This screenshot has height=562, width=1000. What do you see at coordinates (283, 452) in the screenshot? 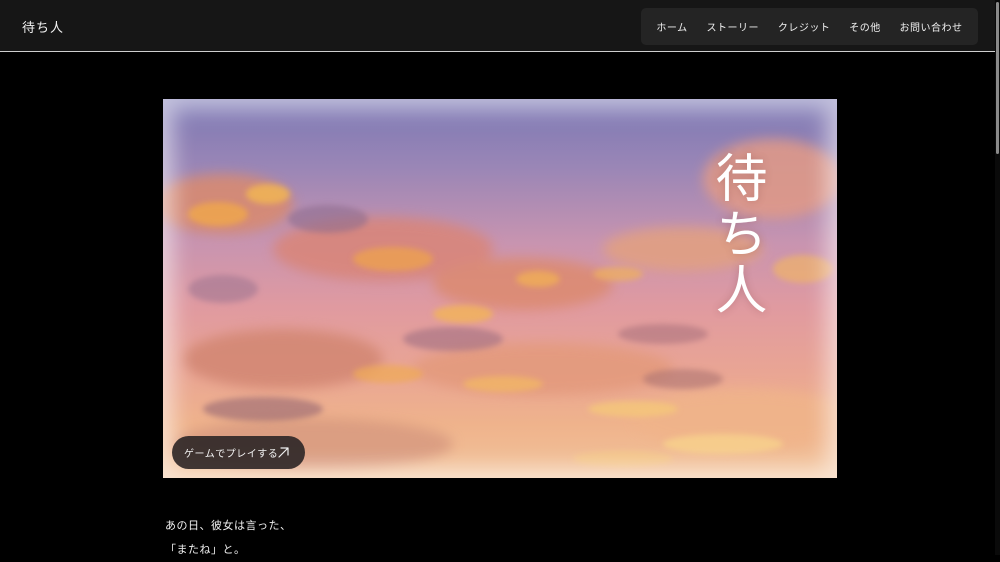
I see `arrow-up-right-icon` at bounding box center [283, 452].